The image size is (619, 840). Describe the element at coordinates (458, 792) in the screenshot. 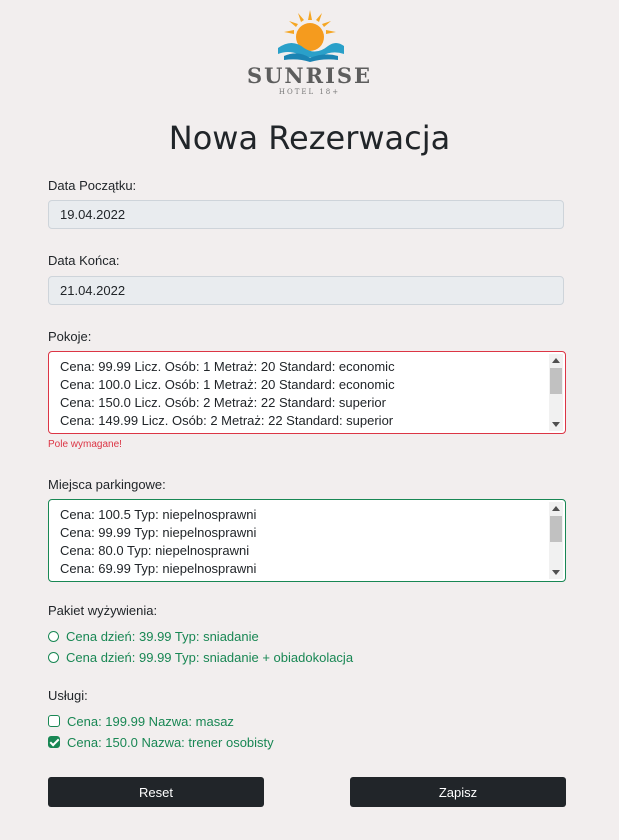

I see `save-button: Zapisz` at that location.